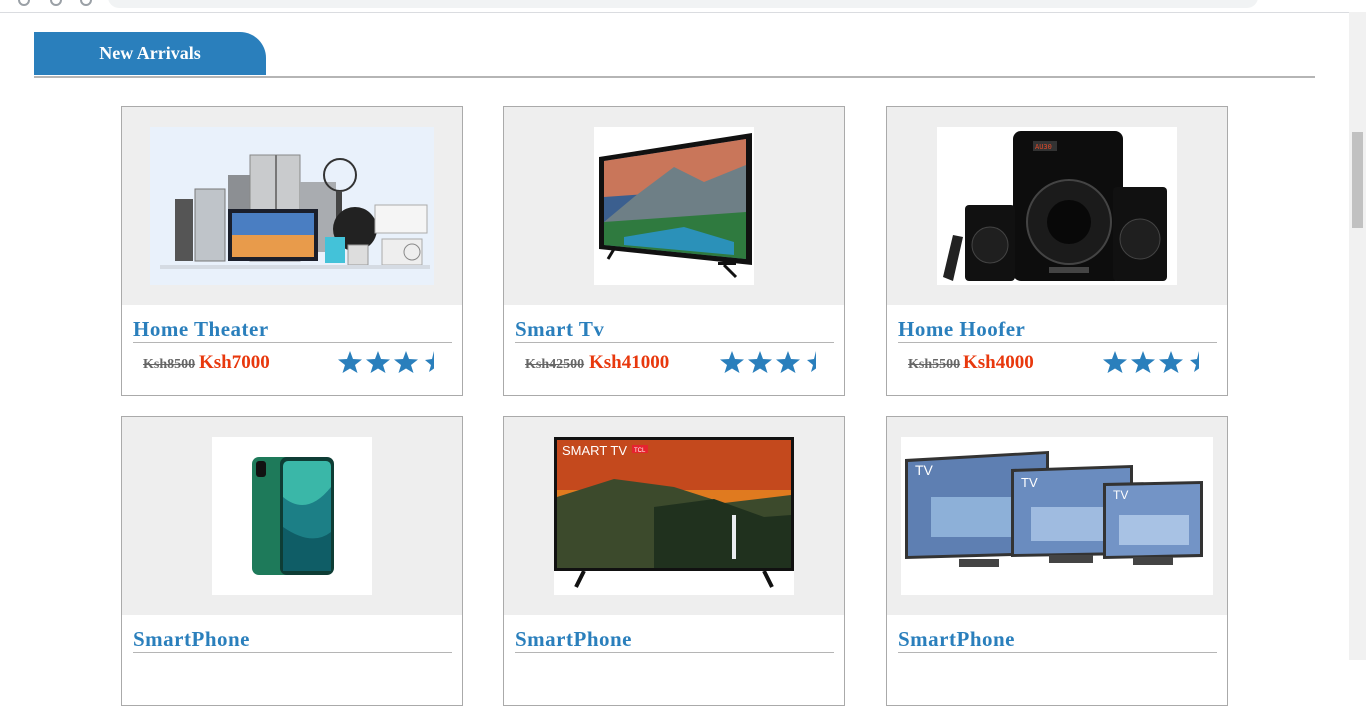 The image size is (1366, 706). I want to click on phone-image, so click(292, 516).